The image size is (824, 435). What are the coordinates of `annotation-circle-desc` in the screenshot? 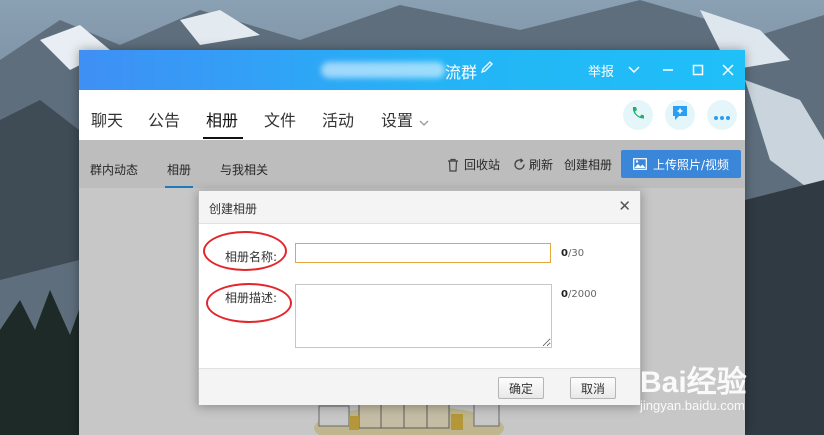 It's located at (249, 303).